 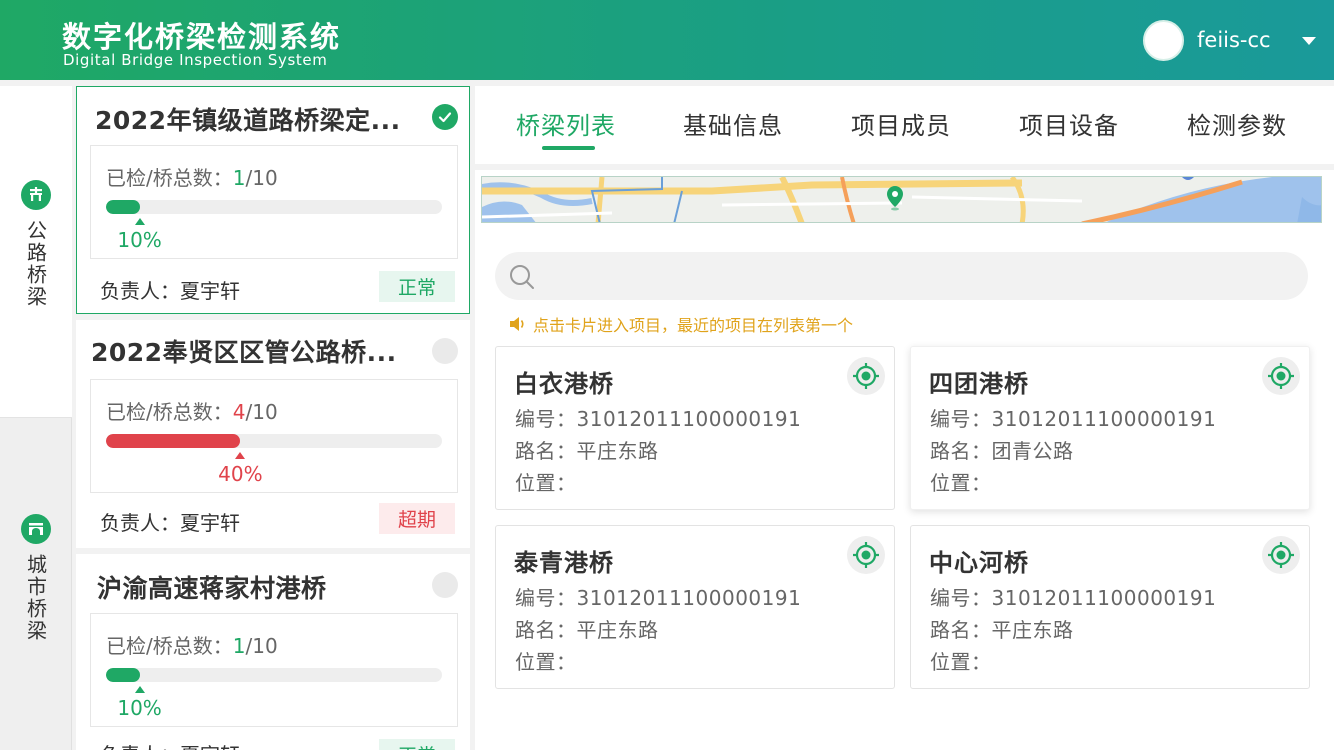 What do you see at coordinates (1309, 41) in the screenshot?
I see `chevron-down-icon` at bounding box center [1309, 41].